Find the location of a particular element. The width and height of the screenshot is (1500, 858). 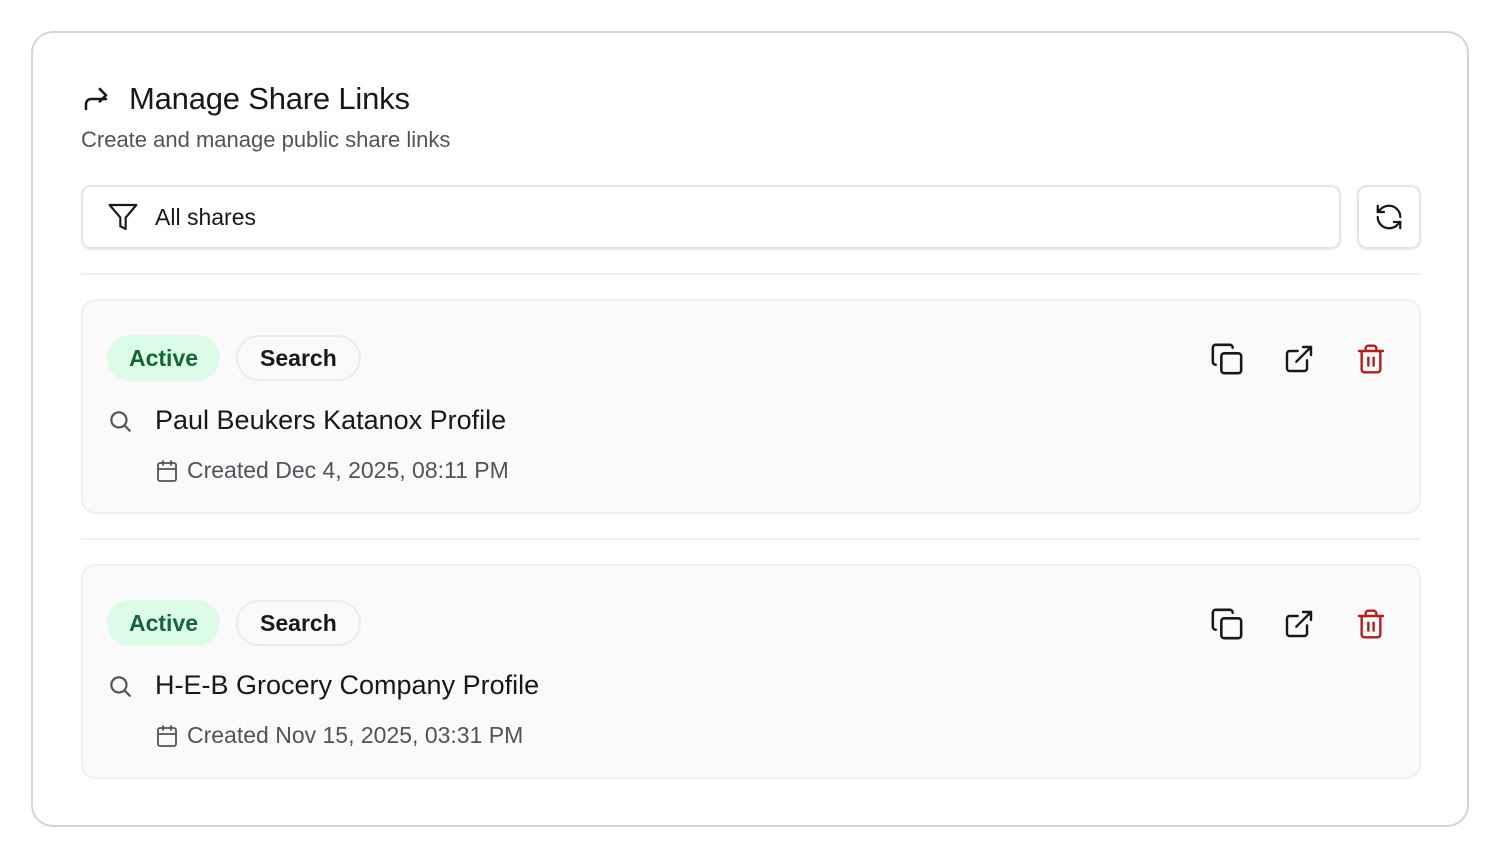

filter-icon is located at coordinates (123, 217).